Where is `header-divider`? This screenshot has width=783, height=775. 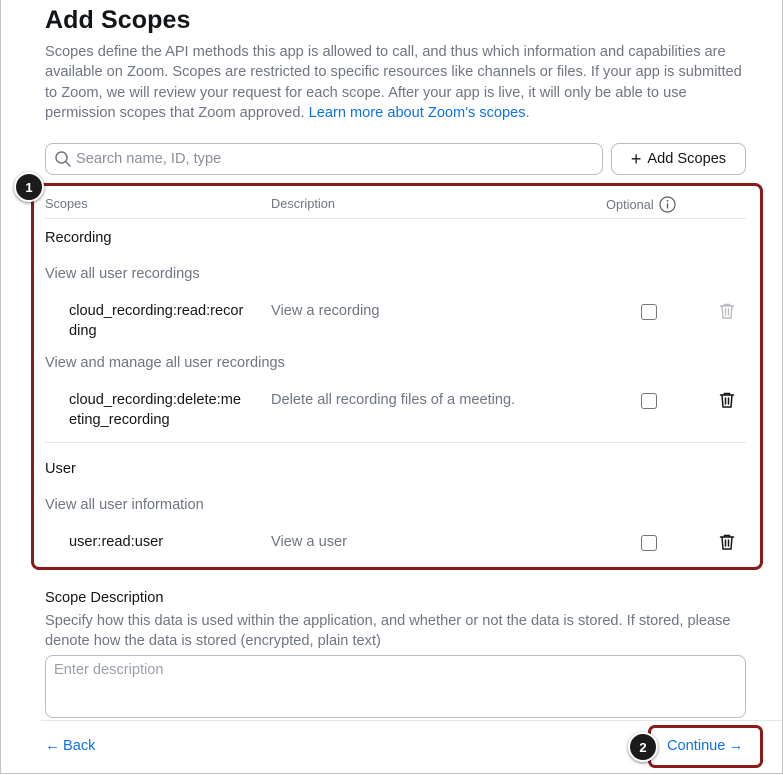 header-divider is located at coordinates (395, 218).